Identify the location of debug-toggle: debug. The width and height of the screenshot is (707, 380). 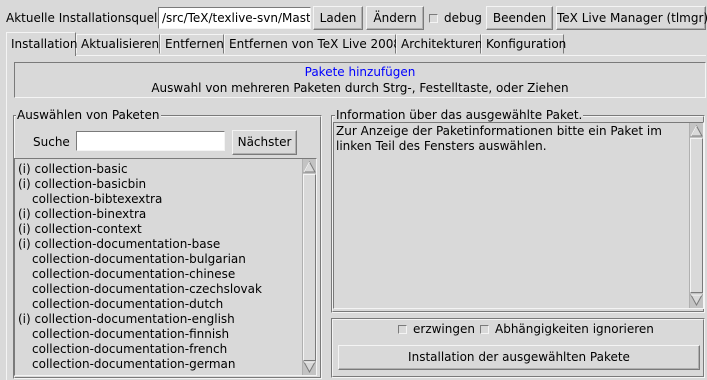
(455, 18).